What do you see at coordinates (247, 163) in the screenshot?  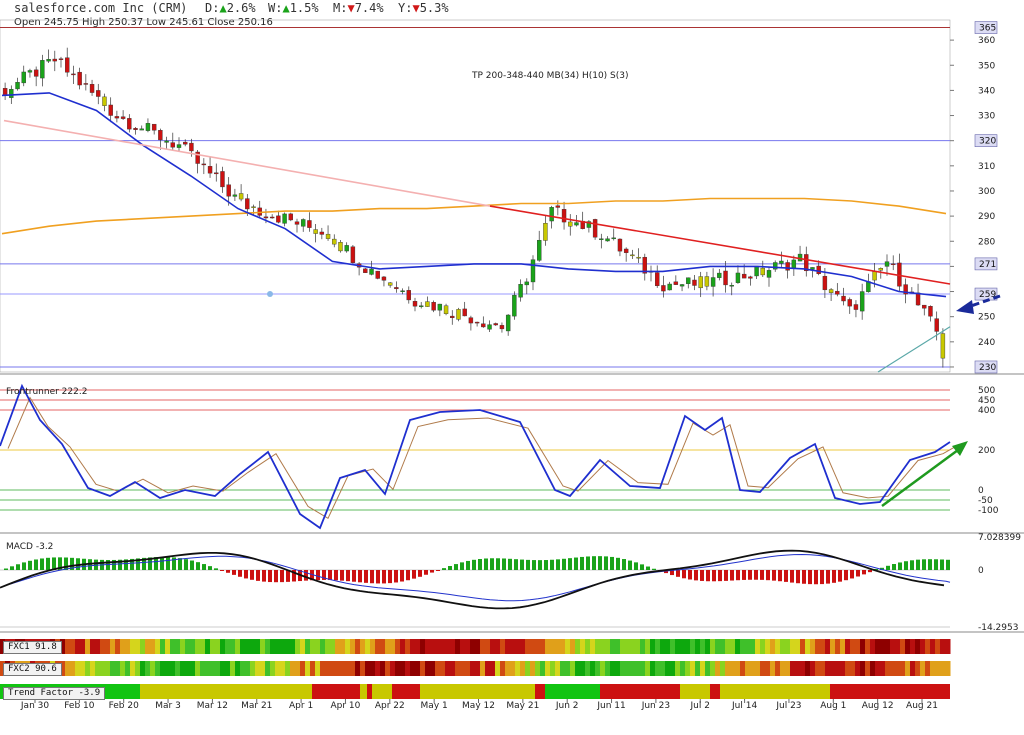 I see `long-trendline` at bounding box center [247, 163].